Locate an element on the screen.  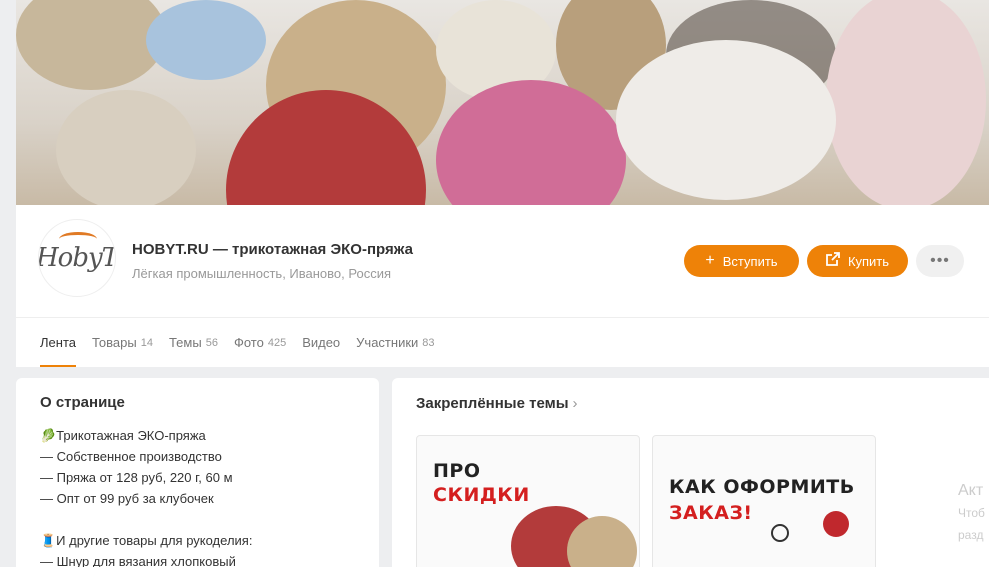
card-line1: КАК ОФОРМИТЬ is located at coordinates (762, 487).